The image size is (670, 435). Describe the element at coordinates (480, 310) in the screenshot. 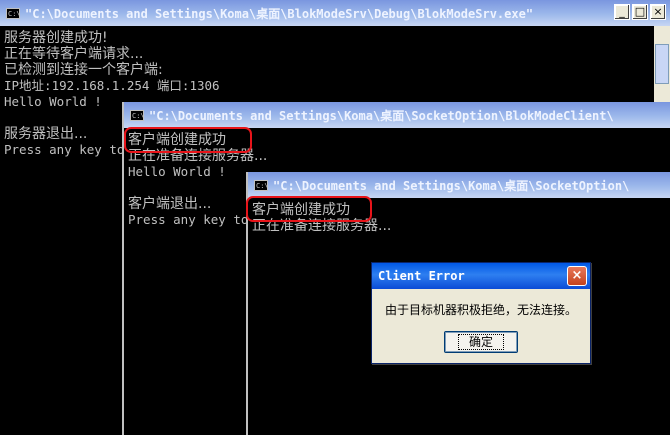

I see `dialog-message: 由于目标机器积极拒绝，无法连接。` at that location.